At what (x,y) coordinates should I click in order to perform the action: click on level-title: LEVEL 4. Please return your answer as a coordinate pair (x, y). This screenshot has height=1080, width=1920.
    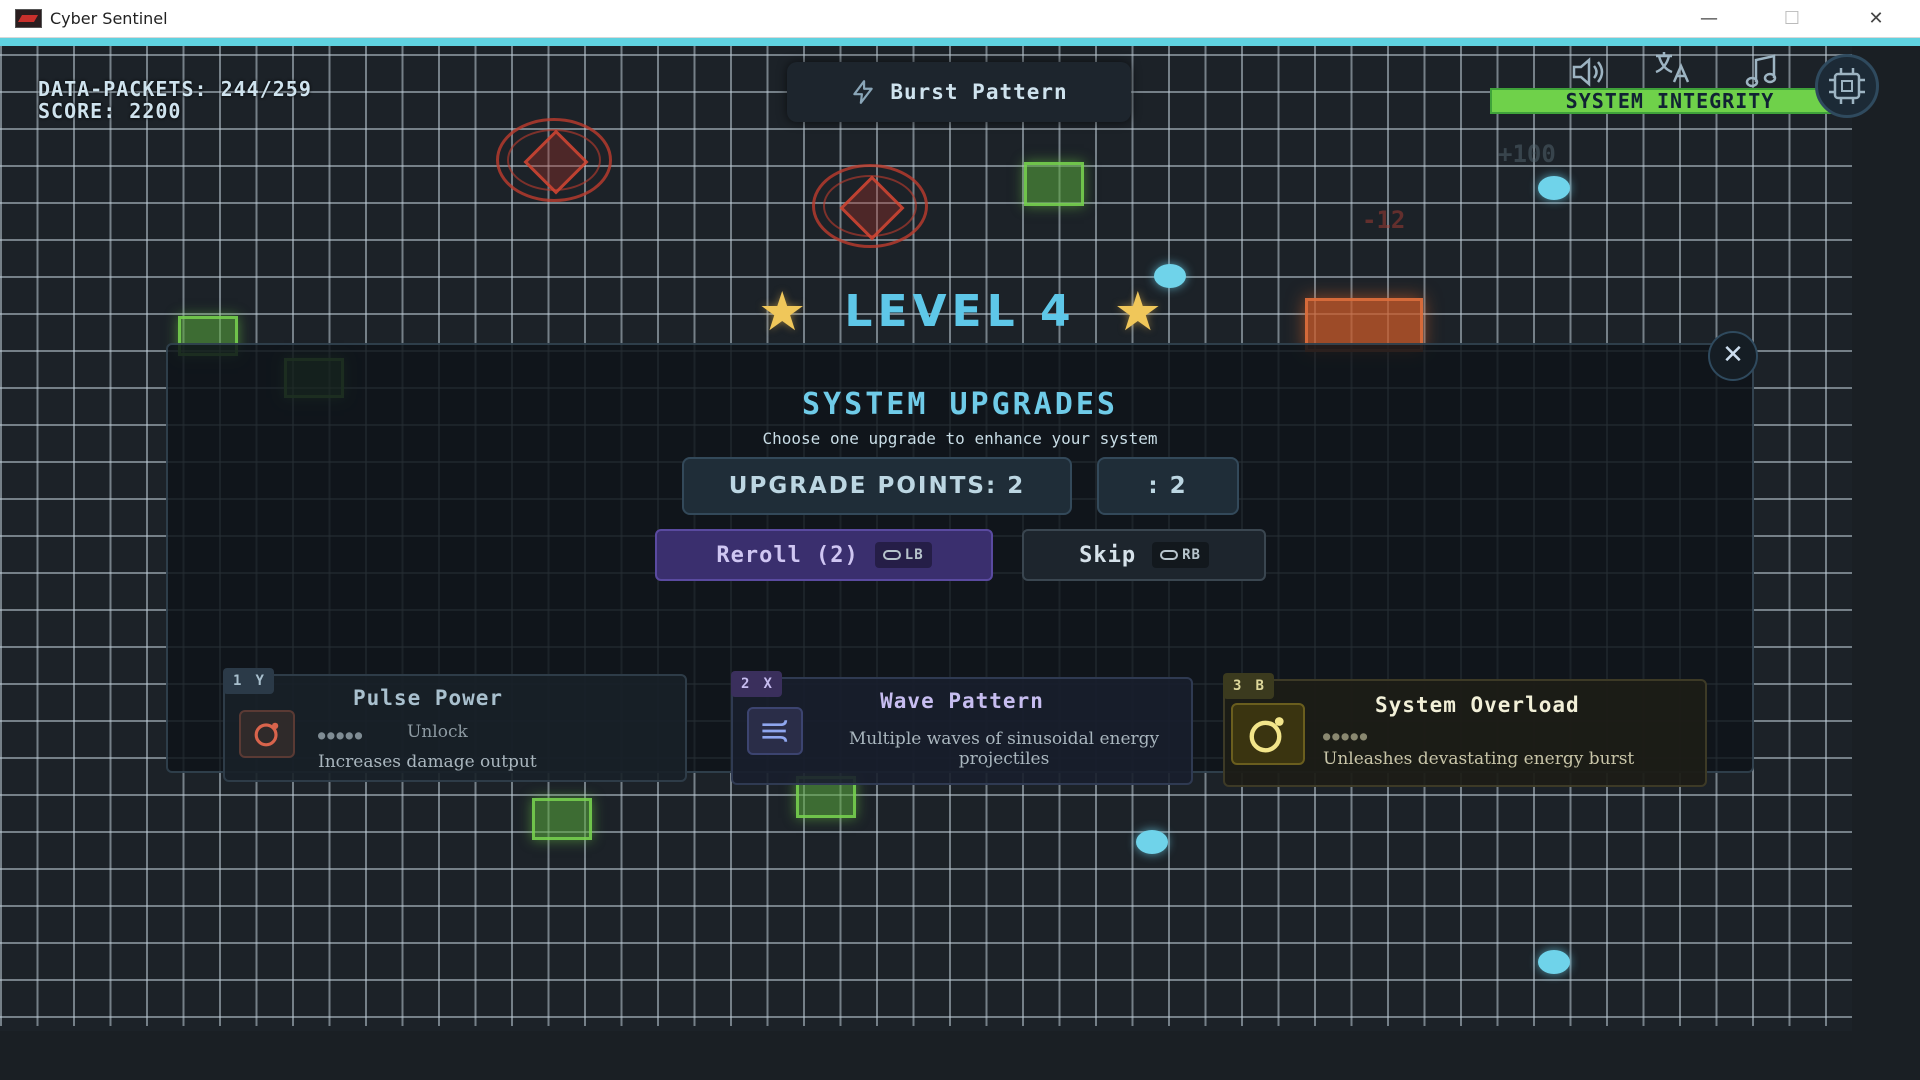
    Looking at the image, I should click on (960, 311).